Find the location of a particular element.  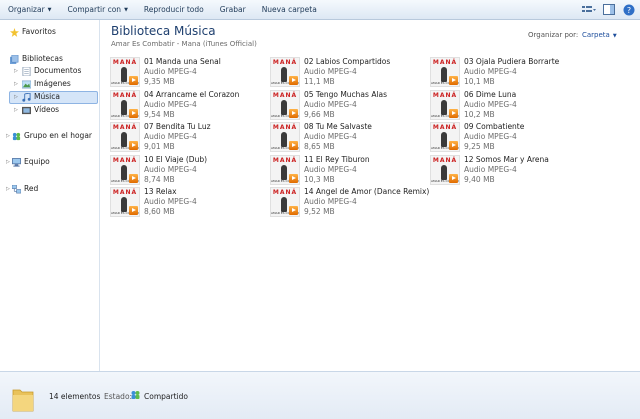

nav-homegroup: Grupo en el hogar is located at coordinates (52, 136).